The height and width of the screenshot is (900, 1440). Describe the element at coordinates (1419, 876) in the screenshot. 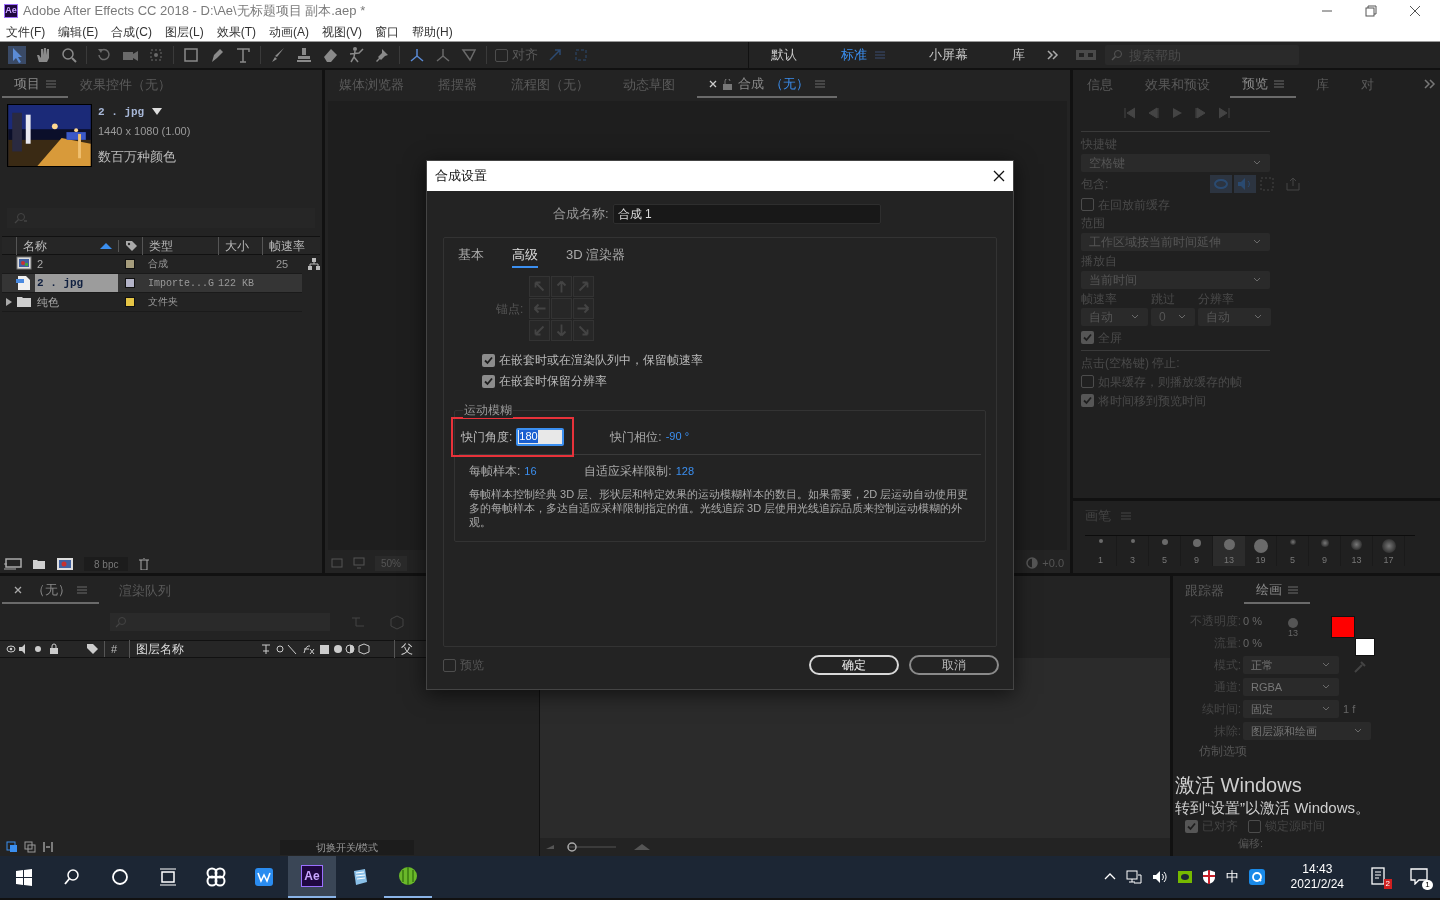

I see `action-center-icon` at that location.